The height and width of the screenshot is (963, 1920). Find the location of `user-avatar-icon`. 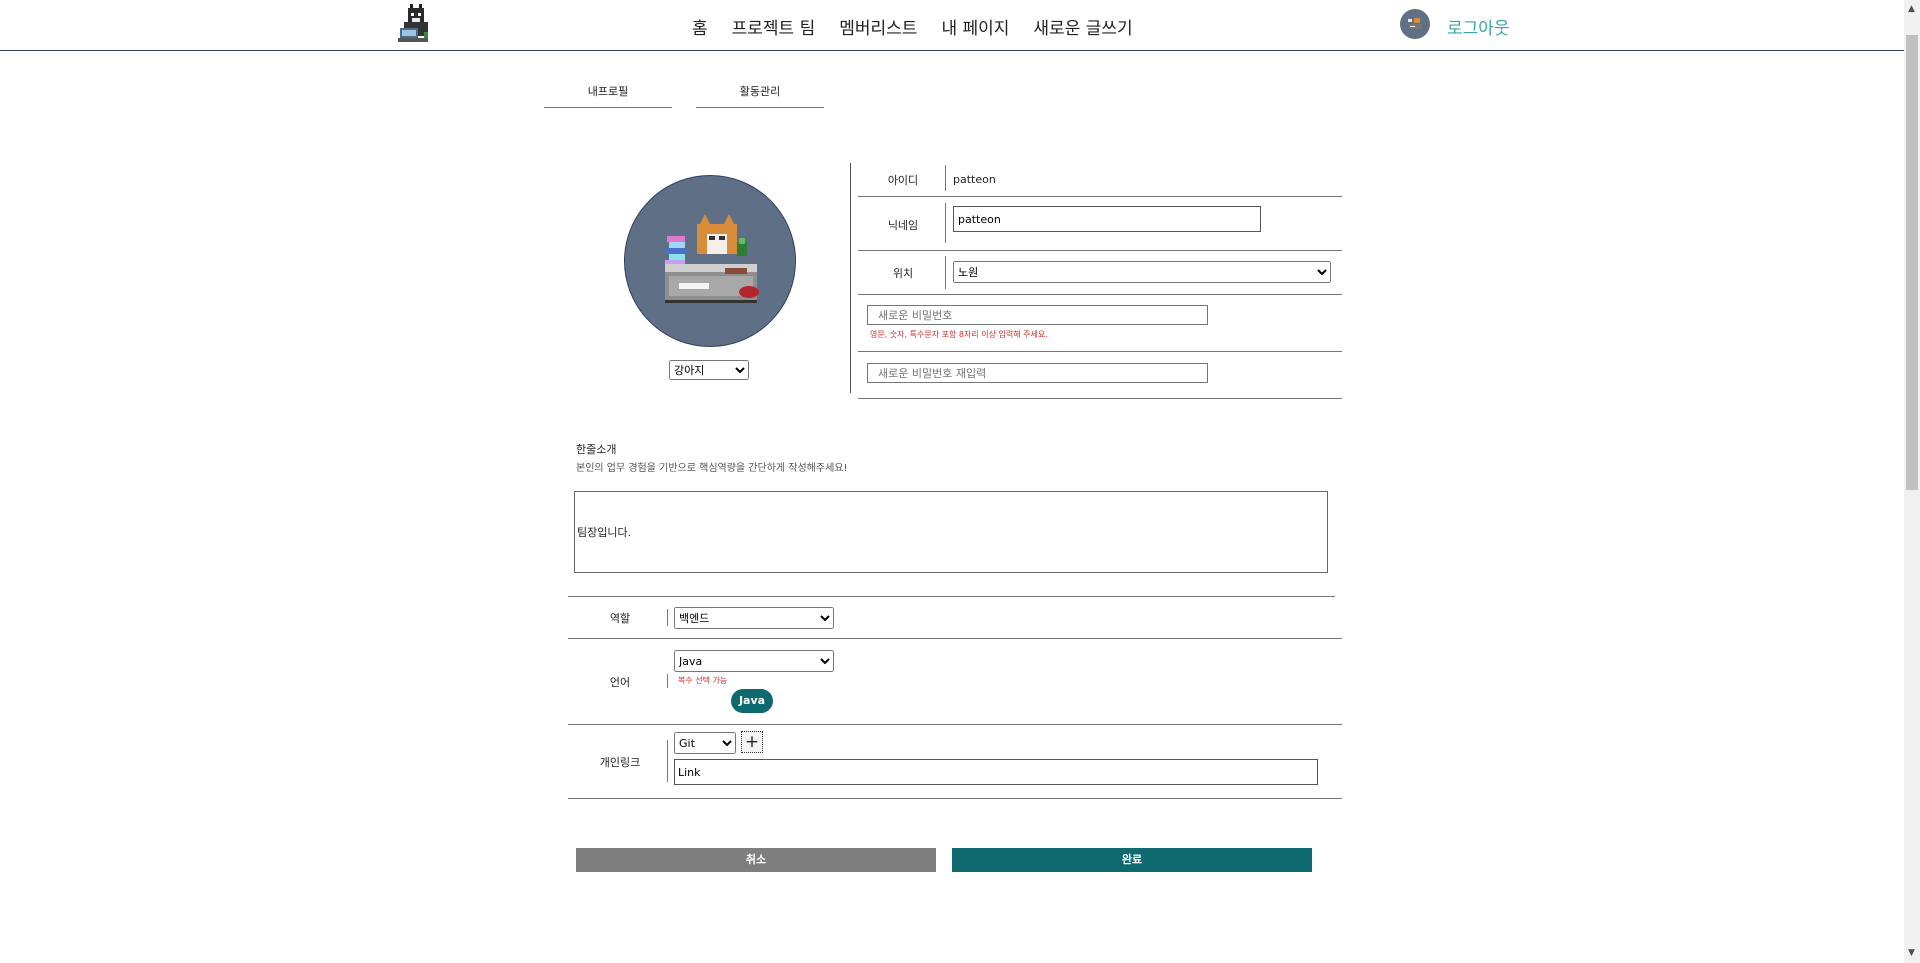

user-avatar-icon is located at coordinates (1415, 24).